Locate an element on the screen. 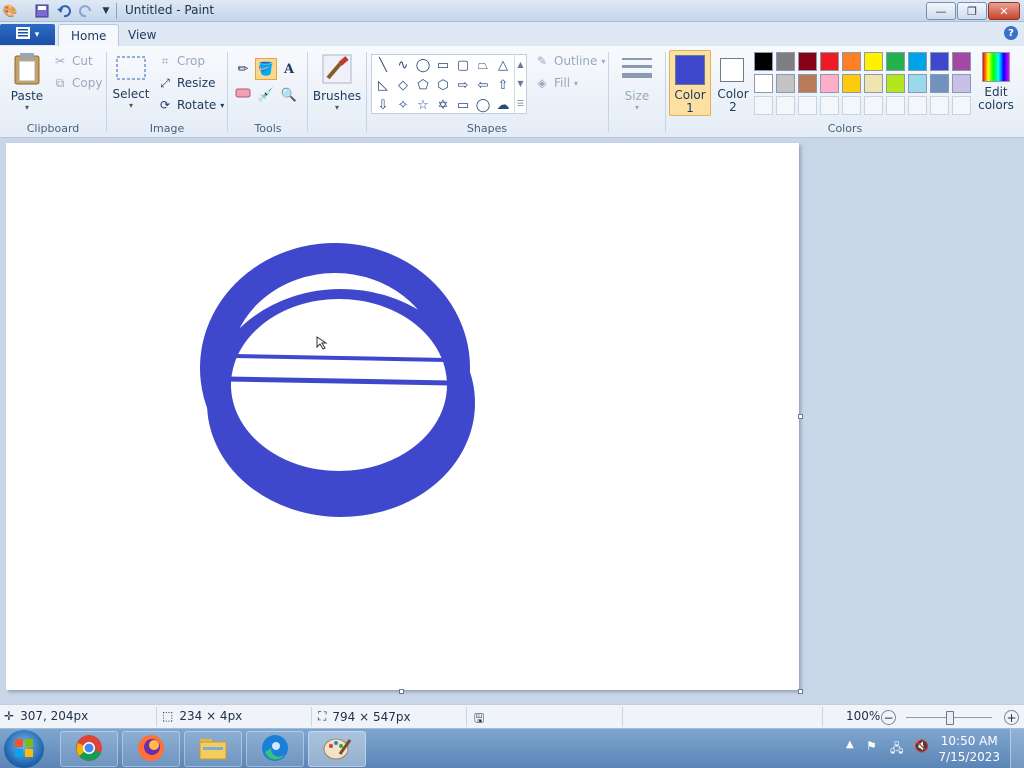  file-menu-button: ▾ is located at coordinates (27, 34).